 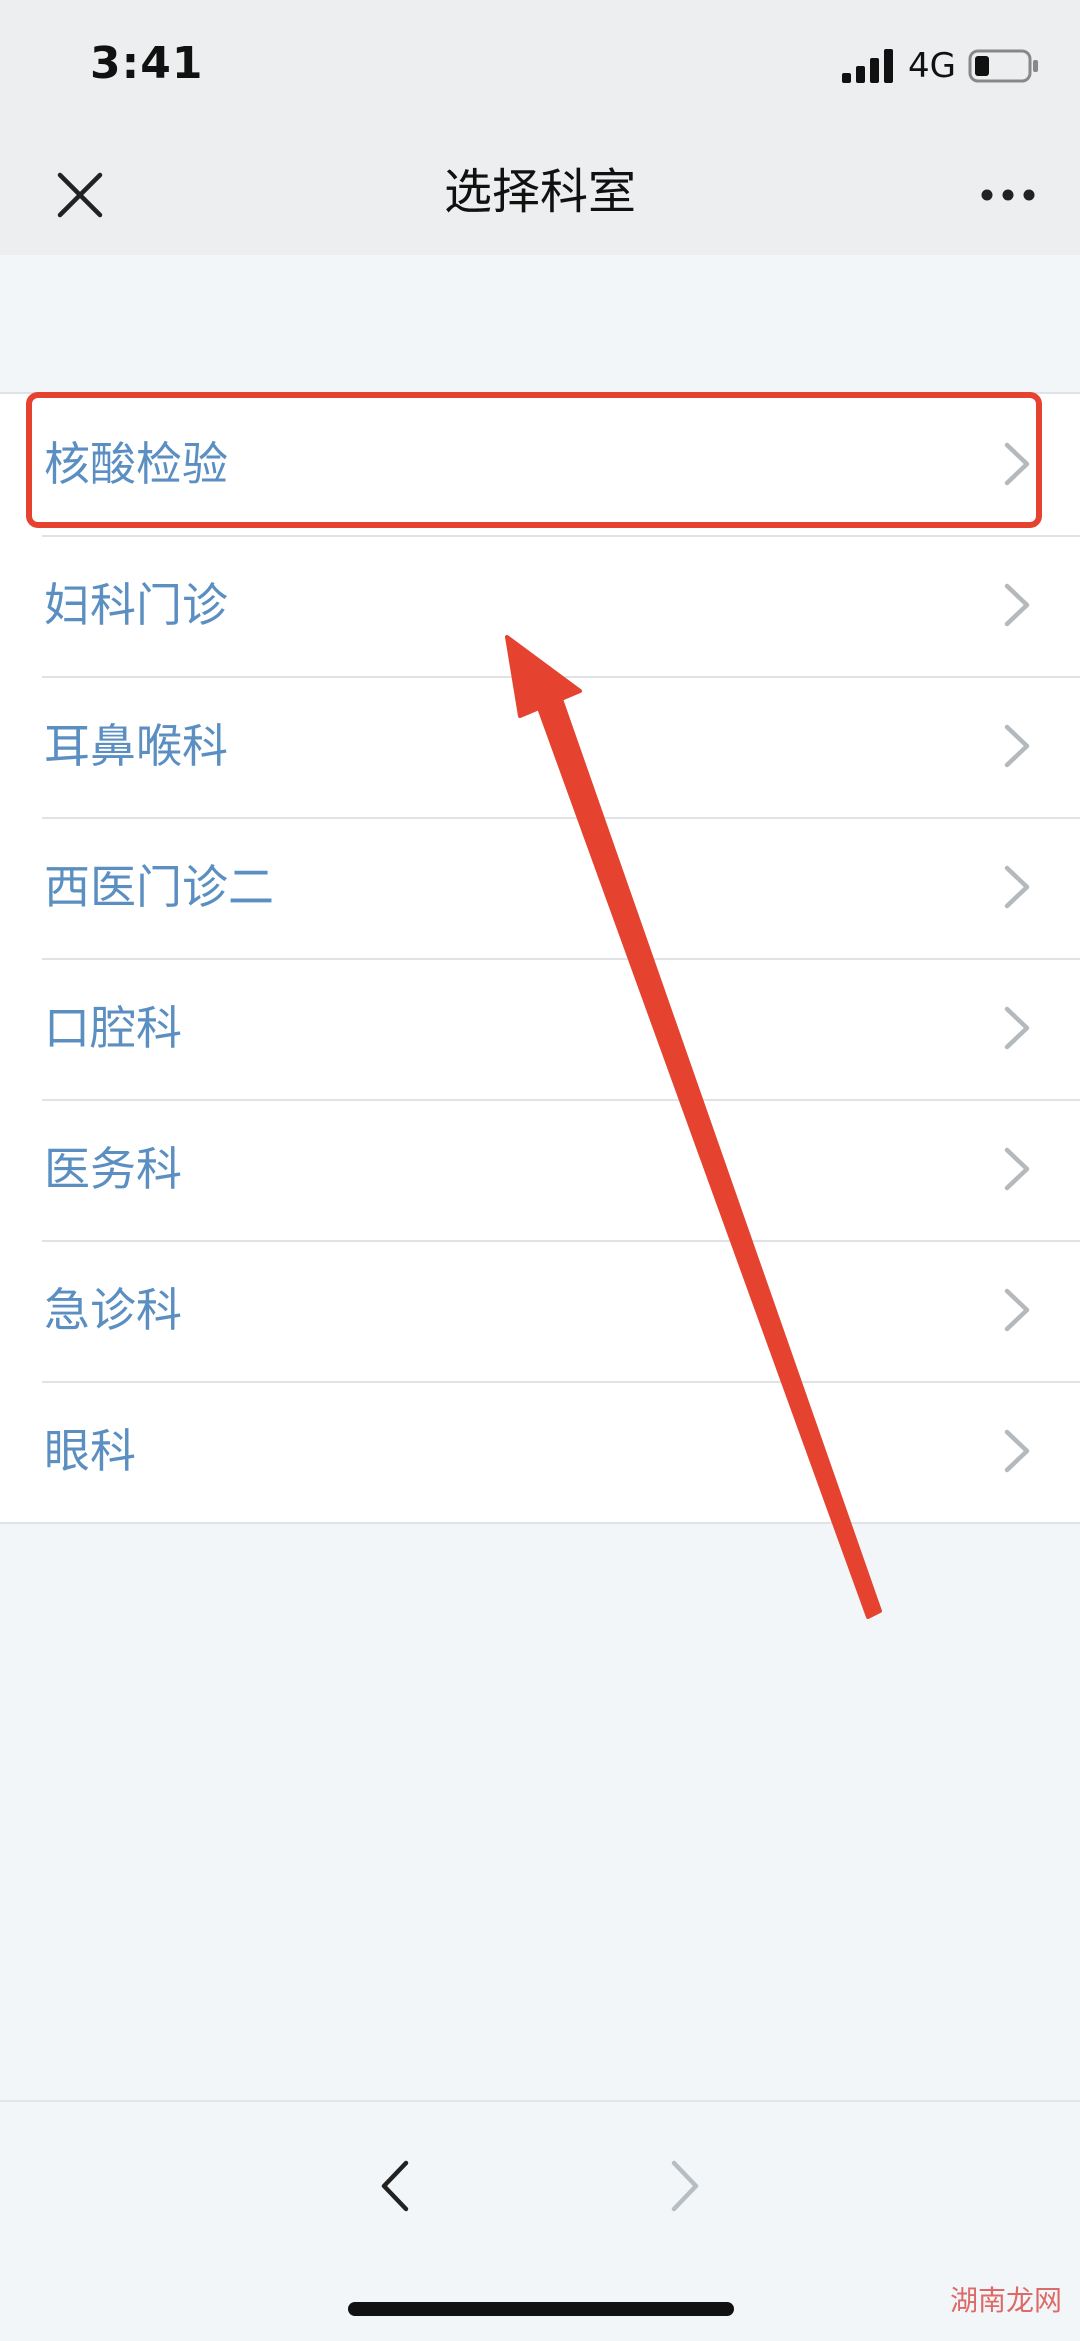 I want to click on watermark: 湖南龙网, so click(x=1005, y=2300).